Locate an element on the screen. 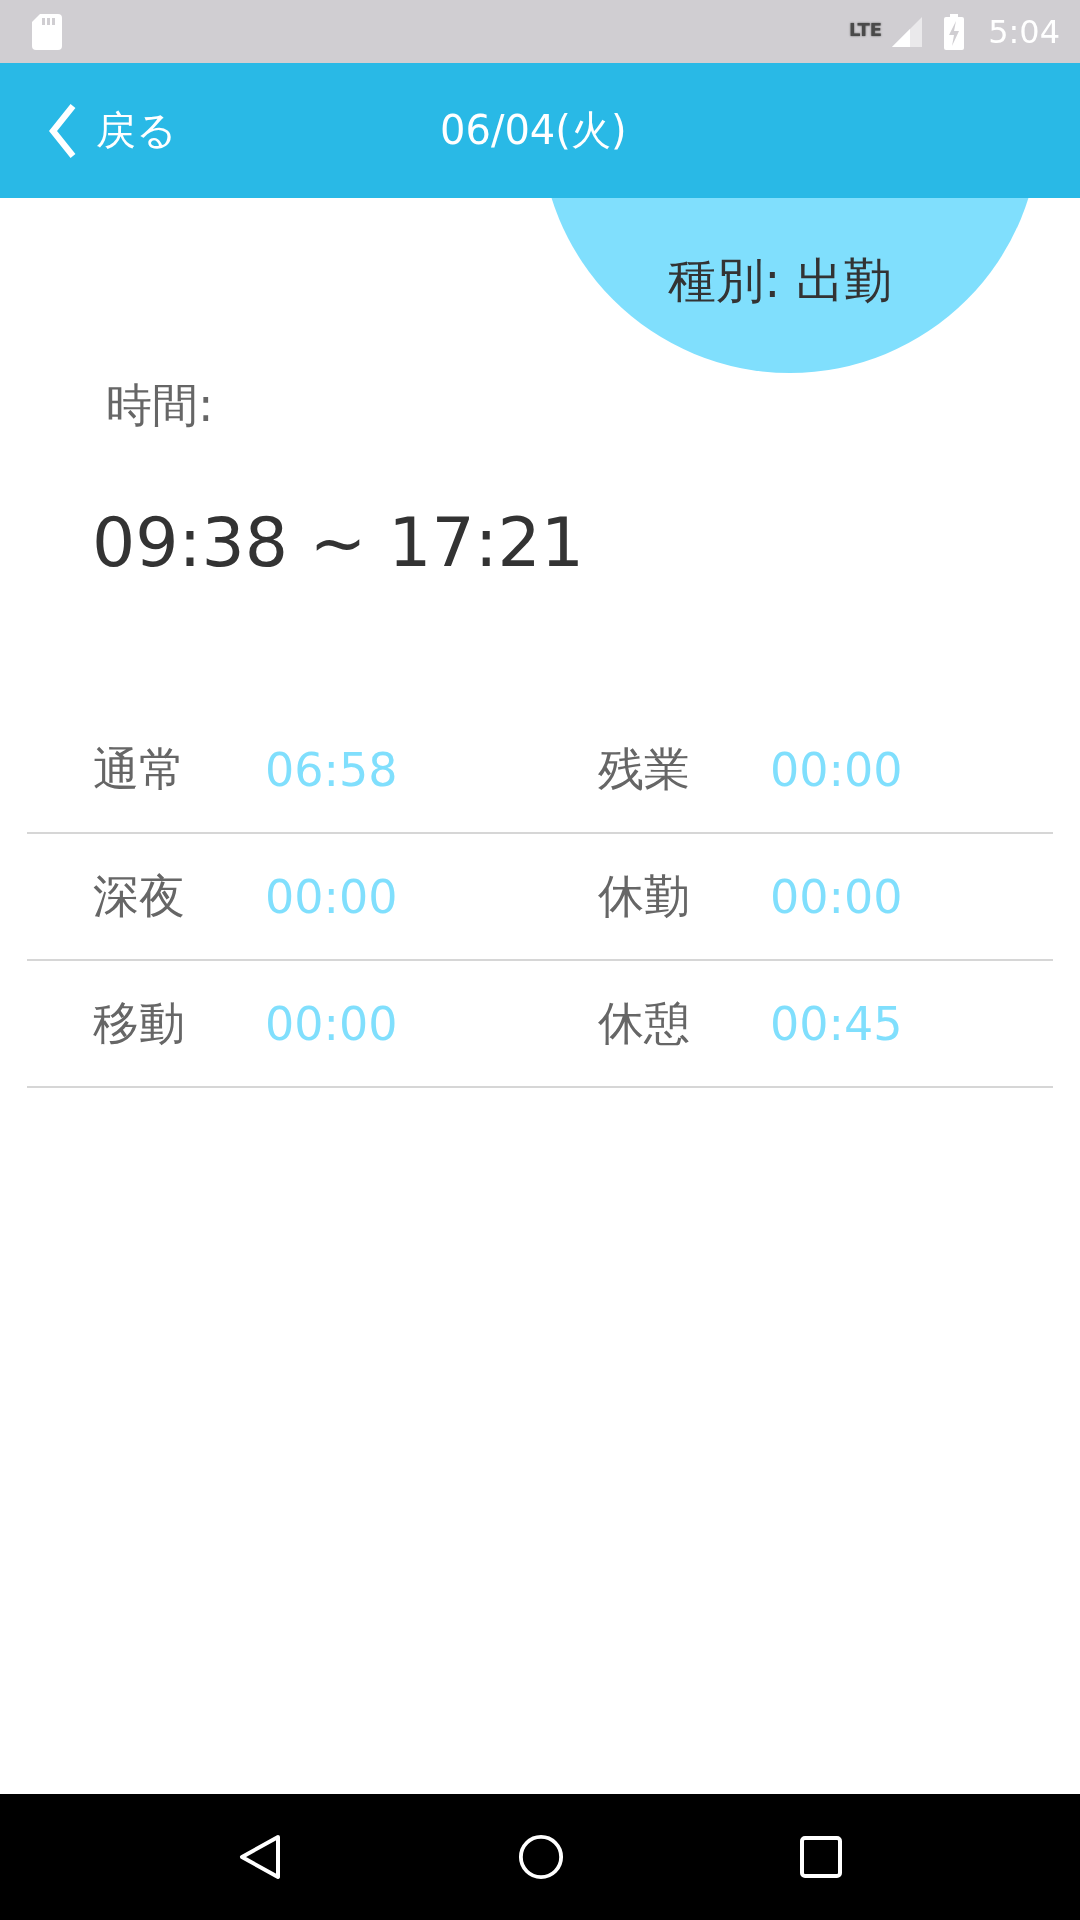 This screenshot has width=1080, height=1920. battery-charging-icon is located at coordinates (954, 31).